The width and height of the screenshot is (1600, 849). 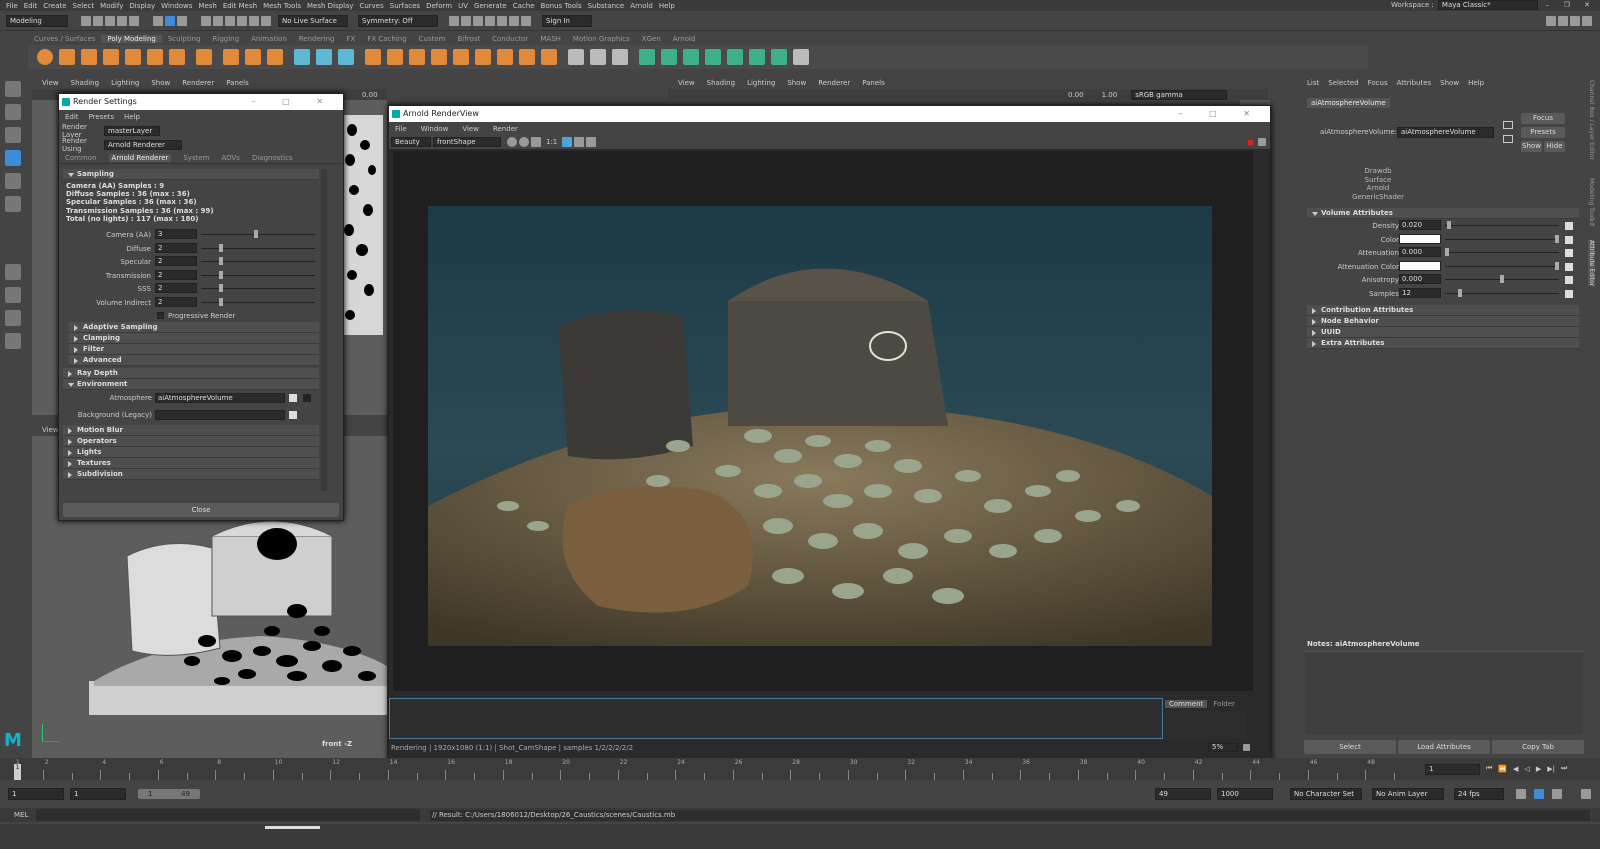 What do you see at coordinates (220, 397) in the screenshot?
I see `atmosphere-field: aiAtmosphereVolume` at bounding box center [220, 397].